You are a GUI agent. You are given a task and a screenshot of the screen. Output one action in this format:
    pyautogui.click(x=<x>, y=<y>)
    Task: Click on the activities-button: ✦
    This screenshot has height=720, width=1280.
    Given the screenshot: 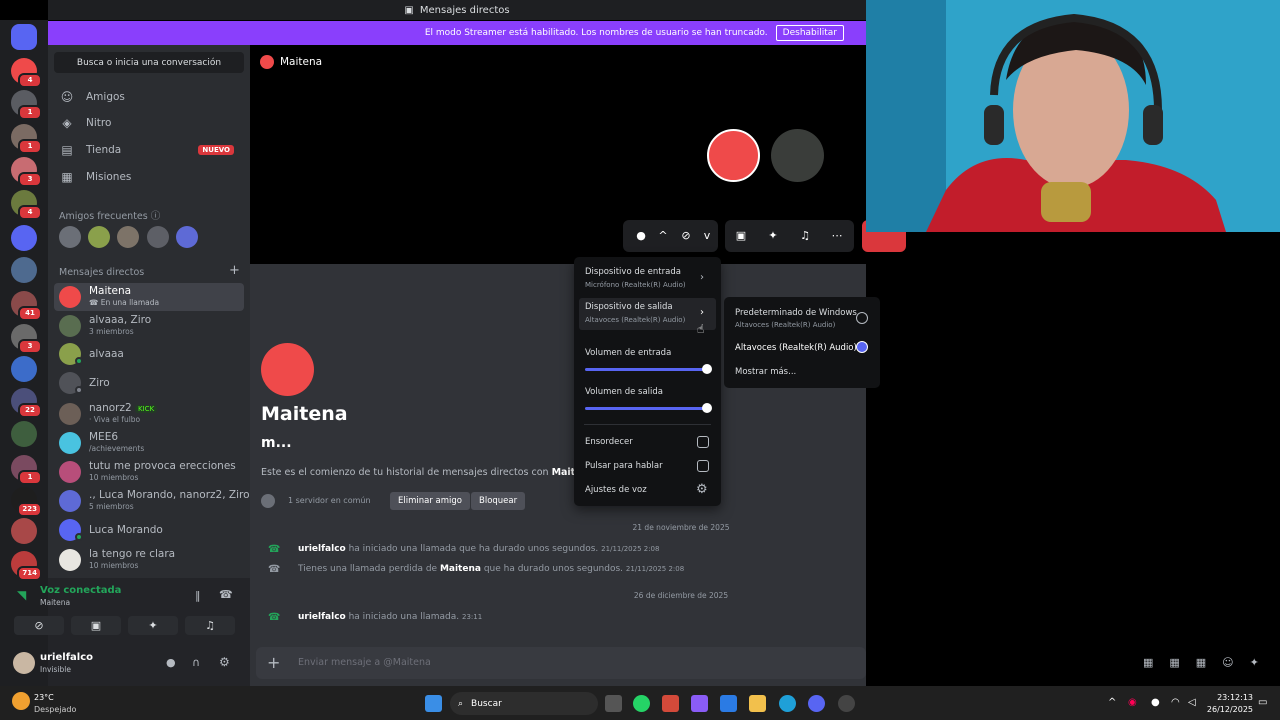 What is the action you would take?
    pyautogui.click(x=153, y=625)
    